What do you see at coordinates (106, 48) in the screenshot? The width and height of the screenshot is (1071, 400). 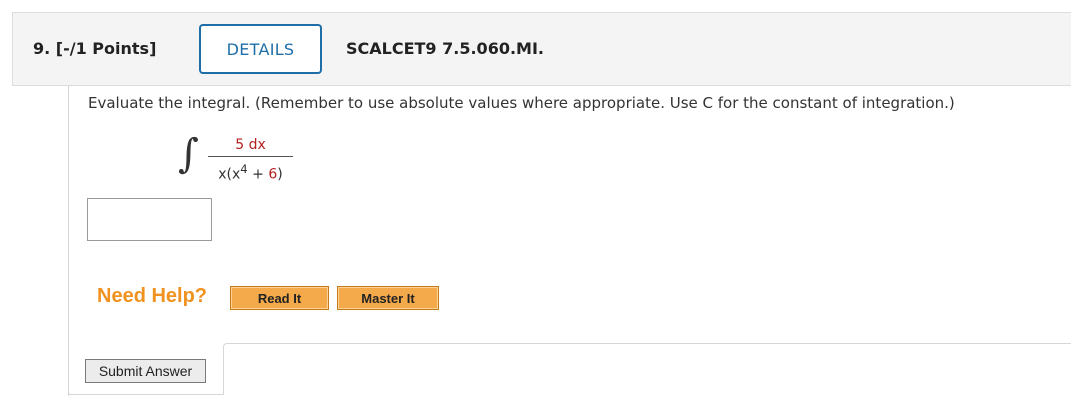 I see `question-points: [-/1 Points]` at bounding box center [106, 48].